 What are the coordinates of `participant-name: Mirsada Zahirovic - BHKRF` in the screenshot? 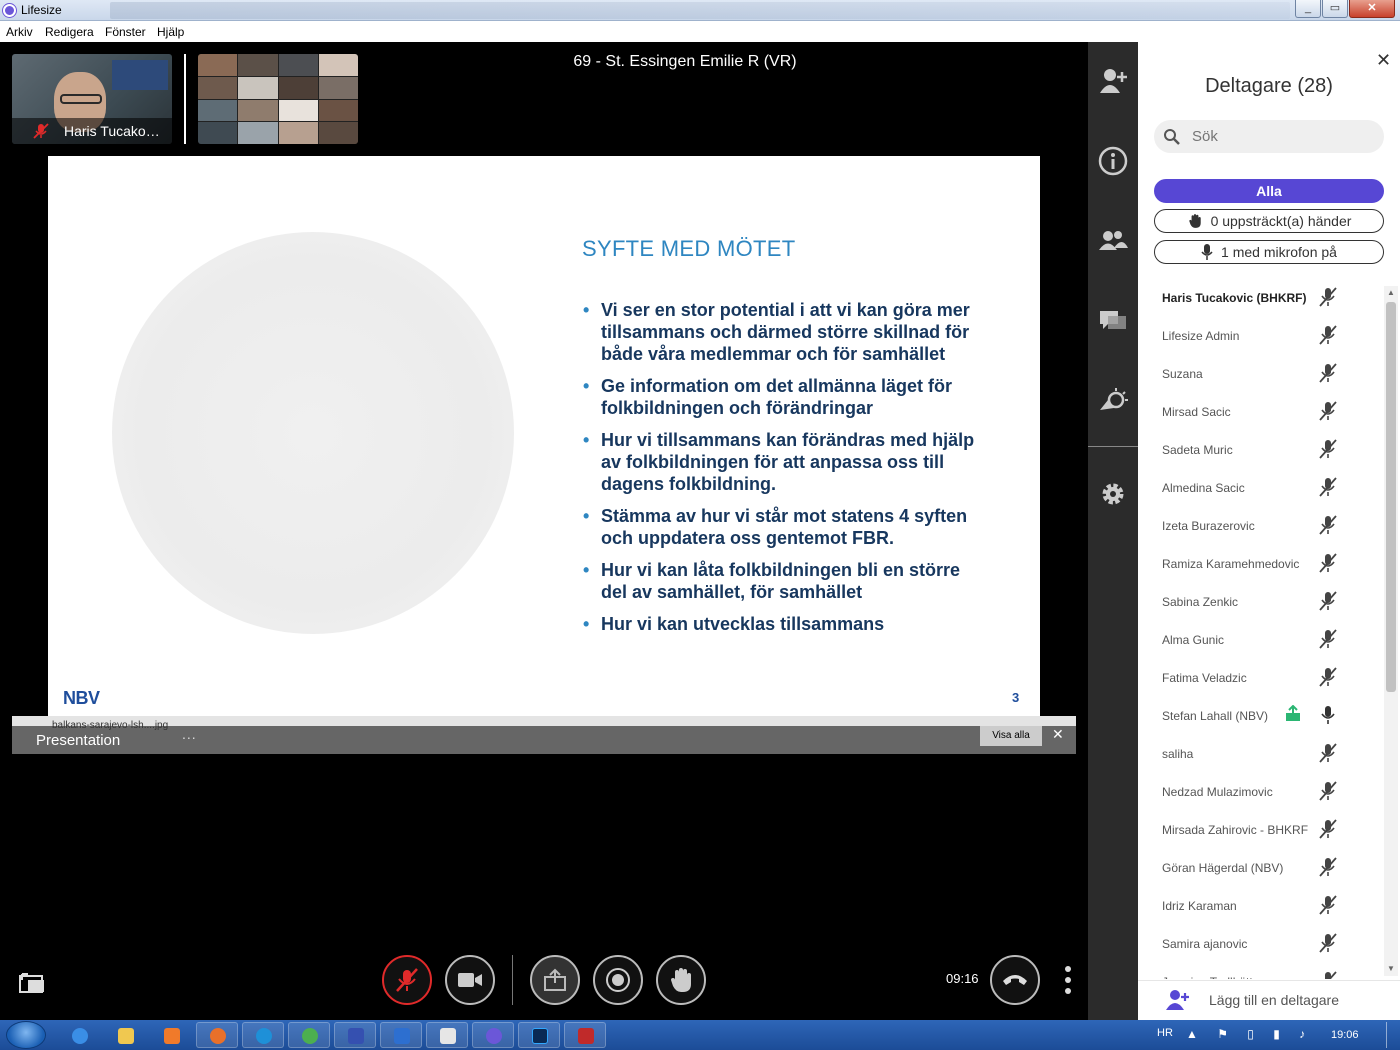 It's located at (1235, 830).